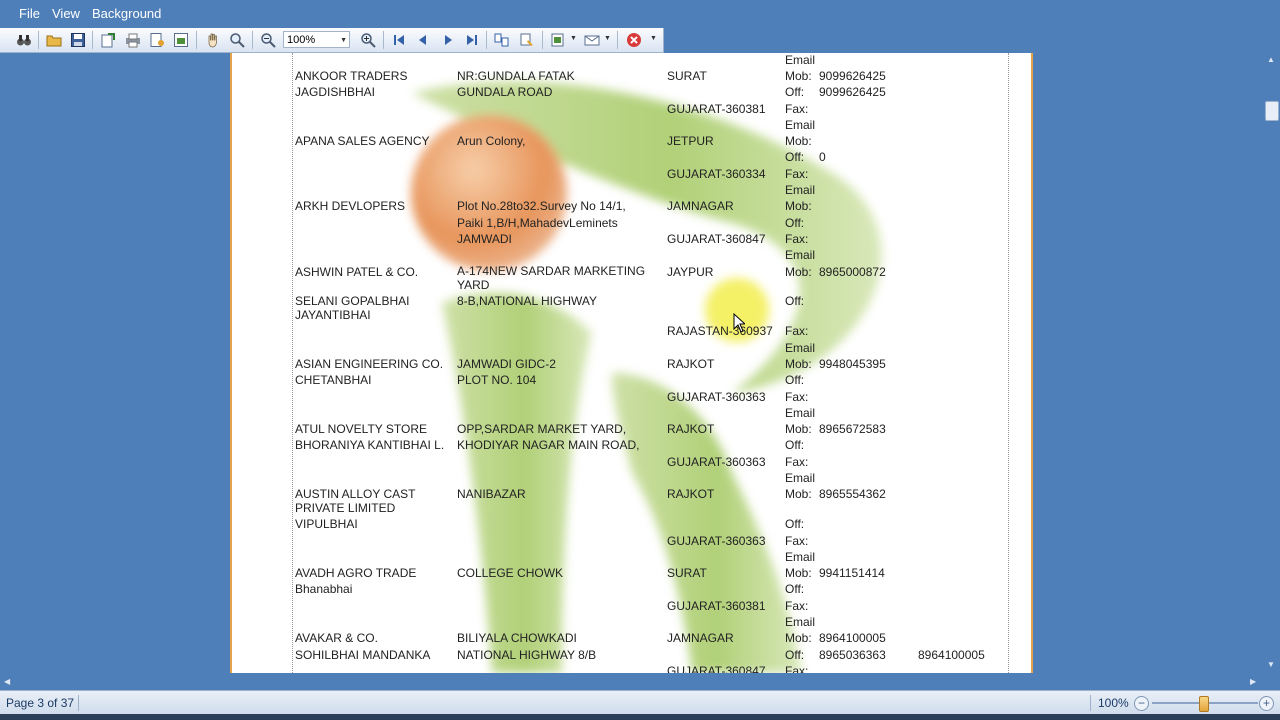  Describe the element at coordinates (852, 655) in the screenshot. I see `off-value: 8965036363` at that location.